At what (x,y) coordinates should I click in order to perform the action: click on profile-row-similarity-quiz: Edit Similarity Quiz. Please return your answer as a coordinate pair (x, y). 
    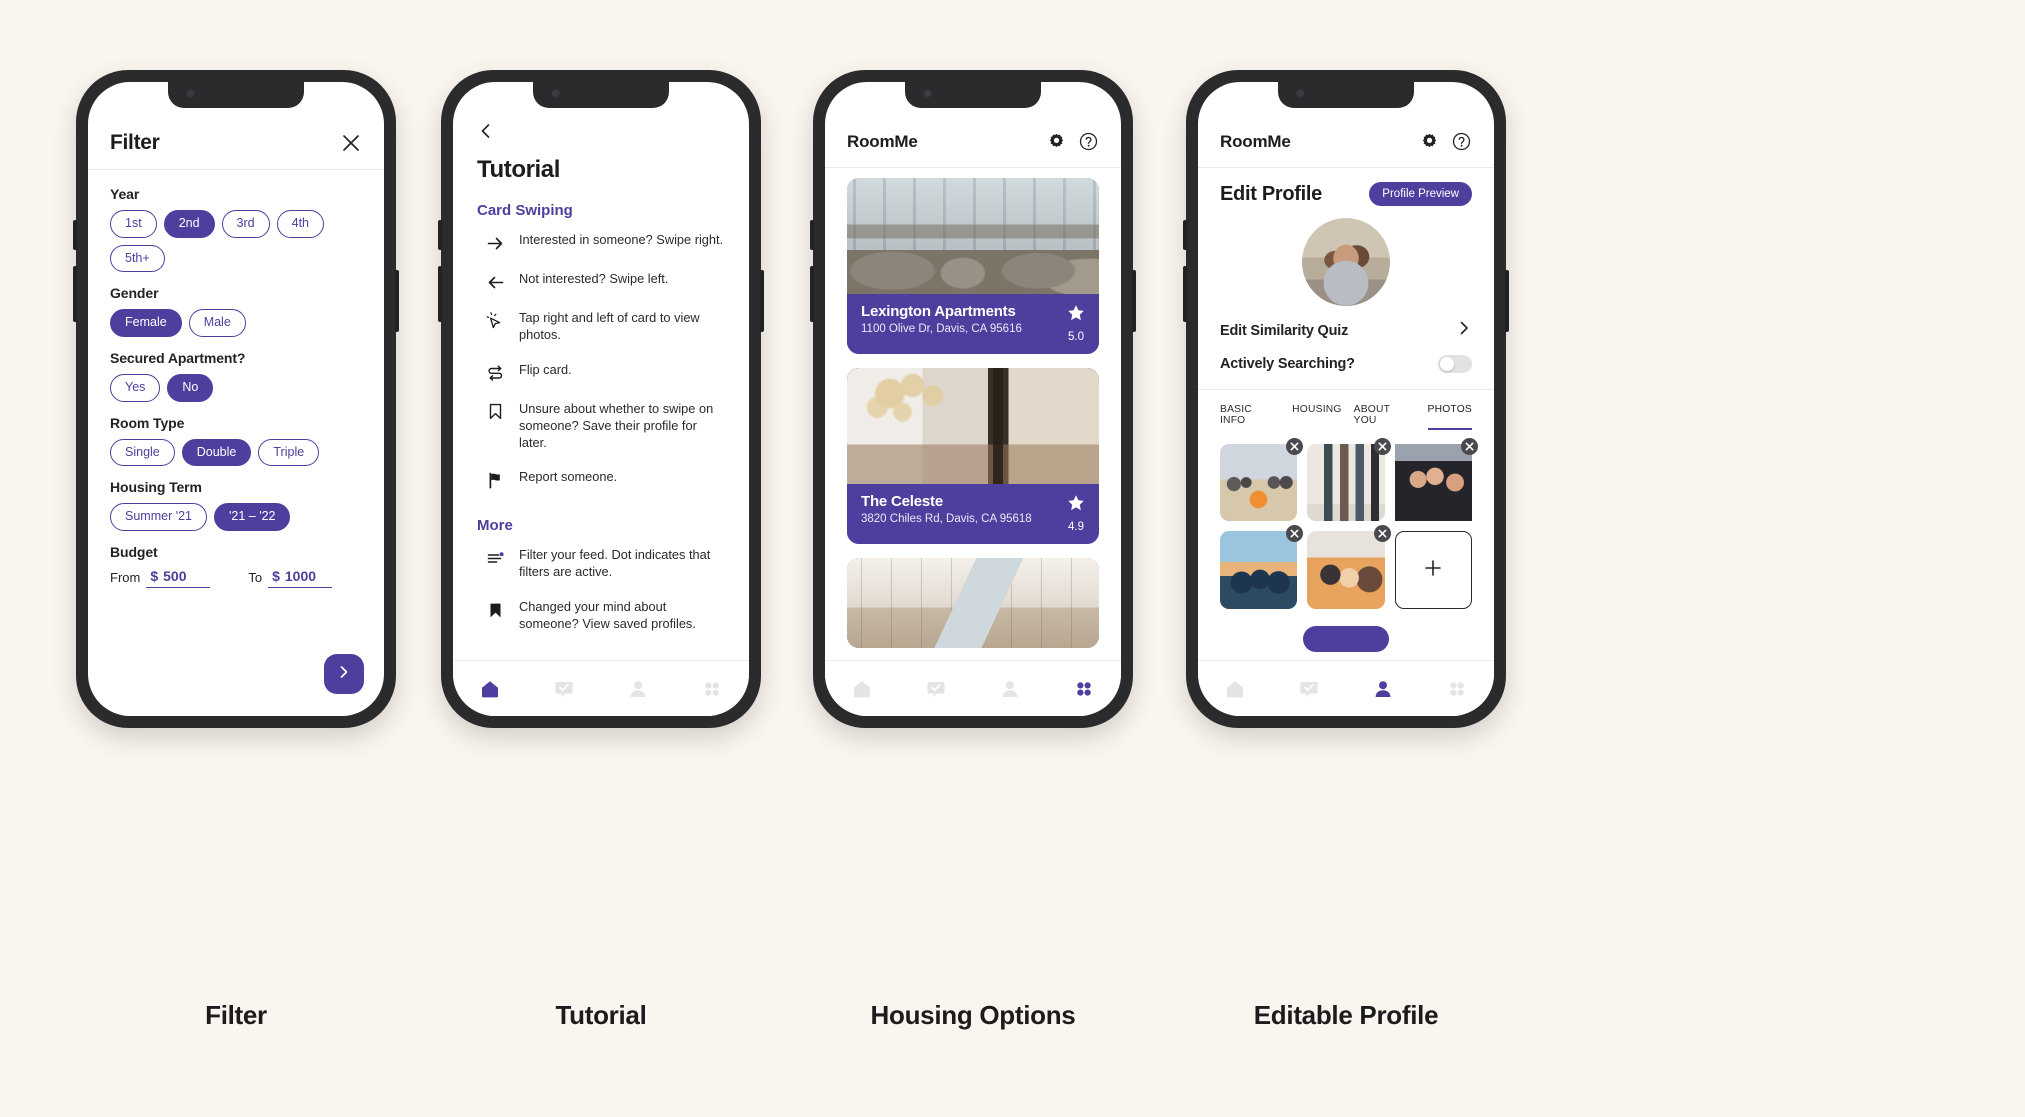
    Looking at the image, I should click on (1346, 323).